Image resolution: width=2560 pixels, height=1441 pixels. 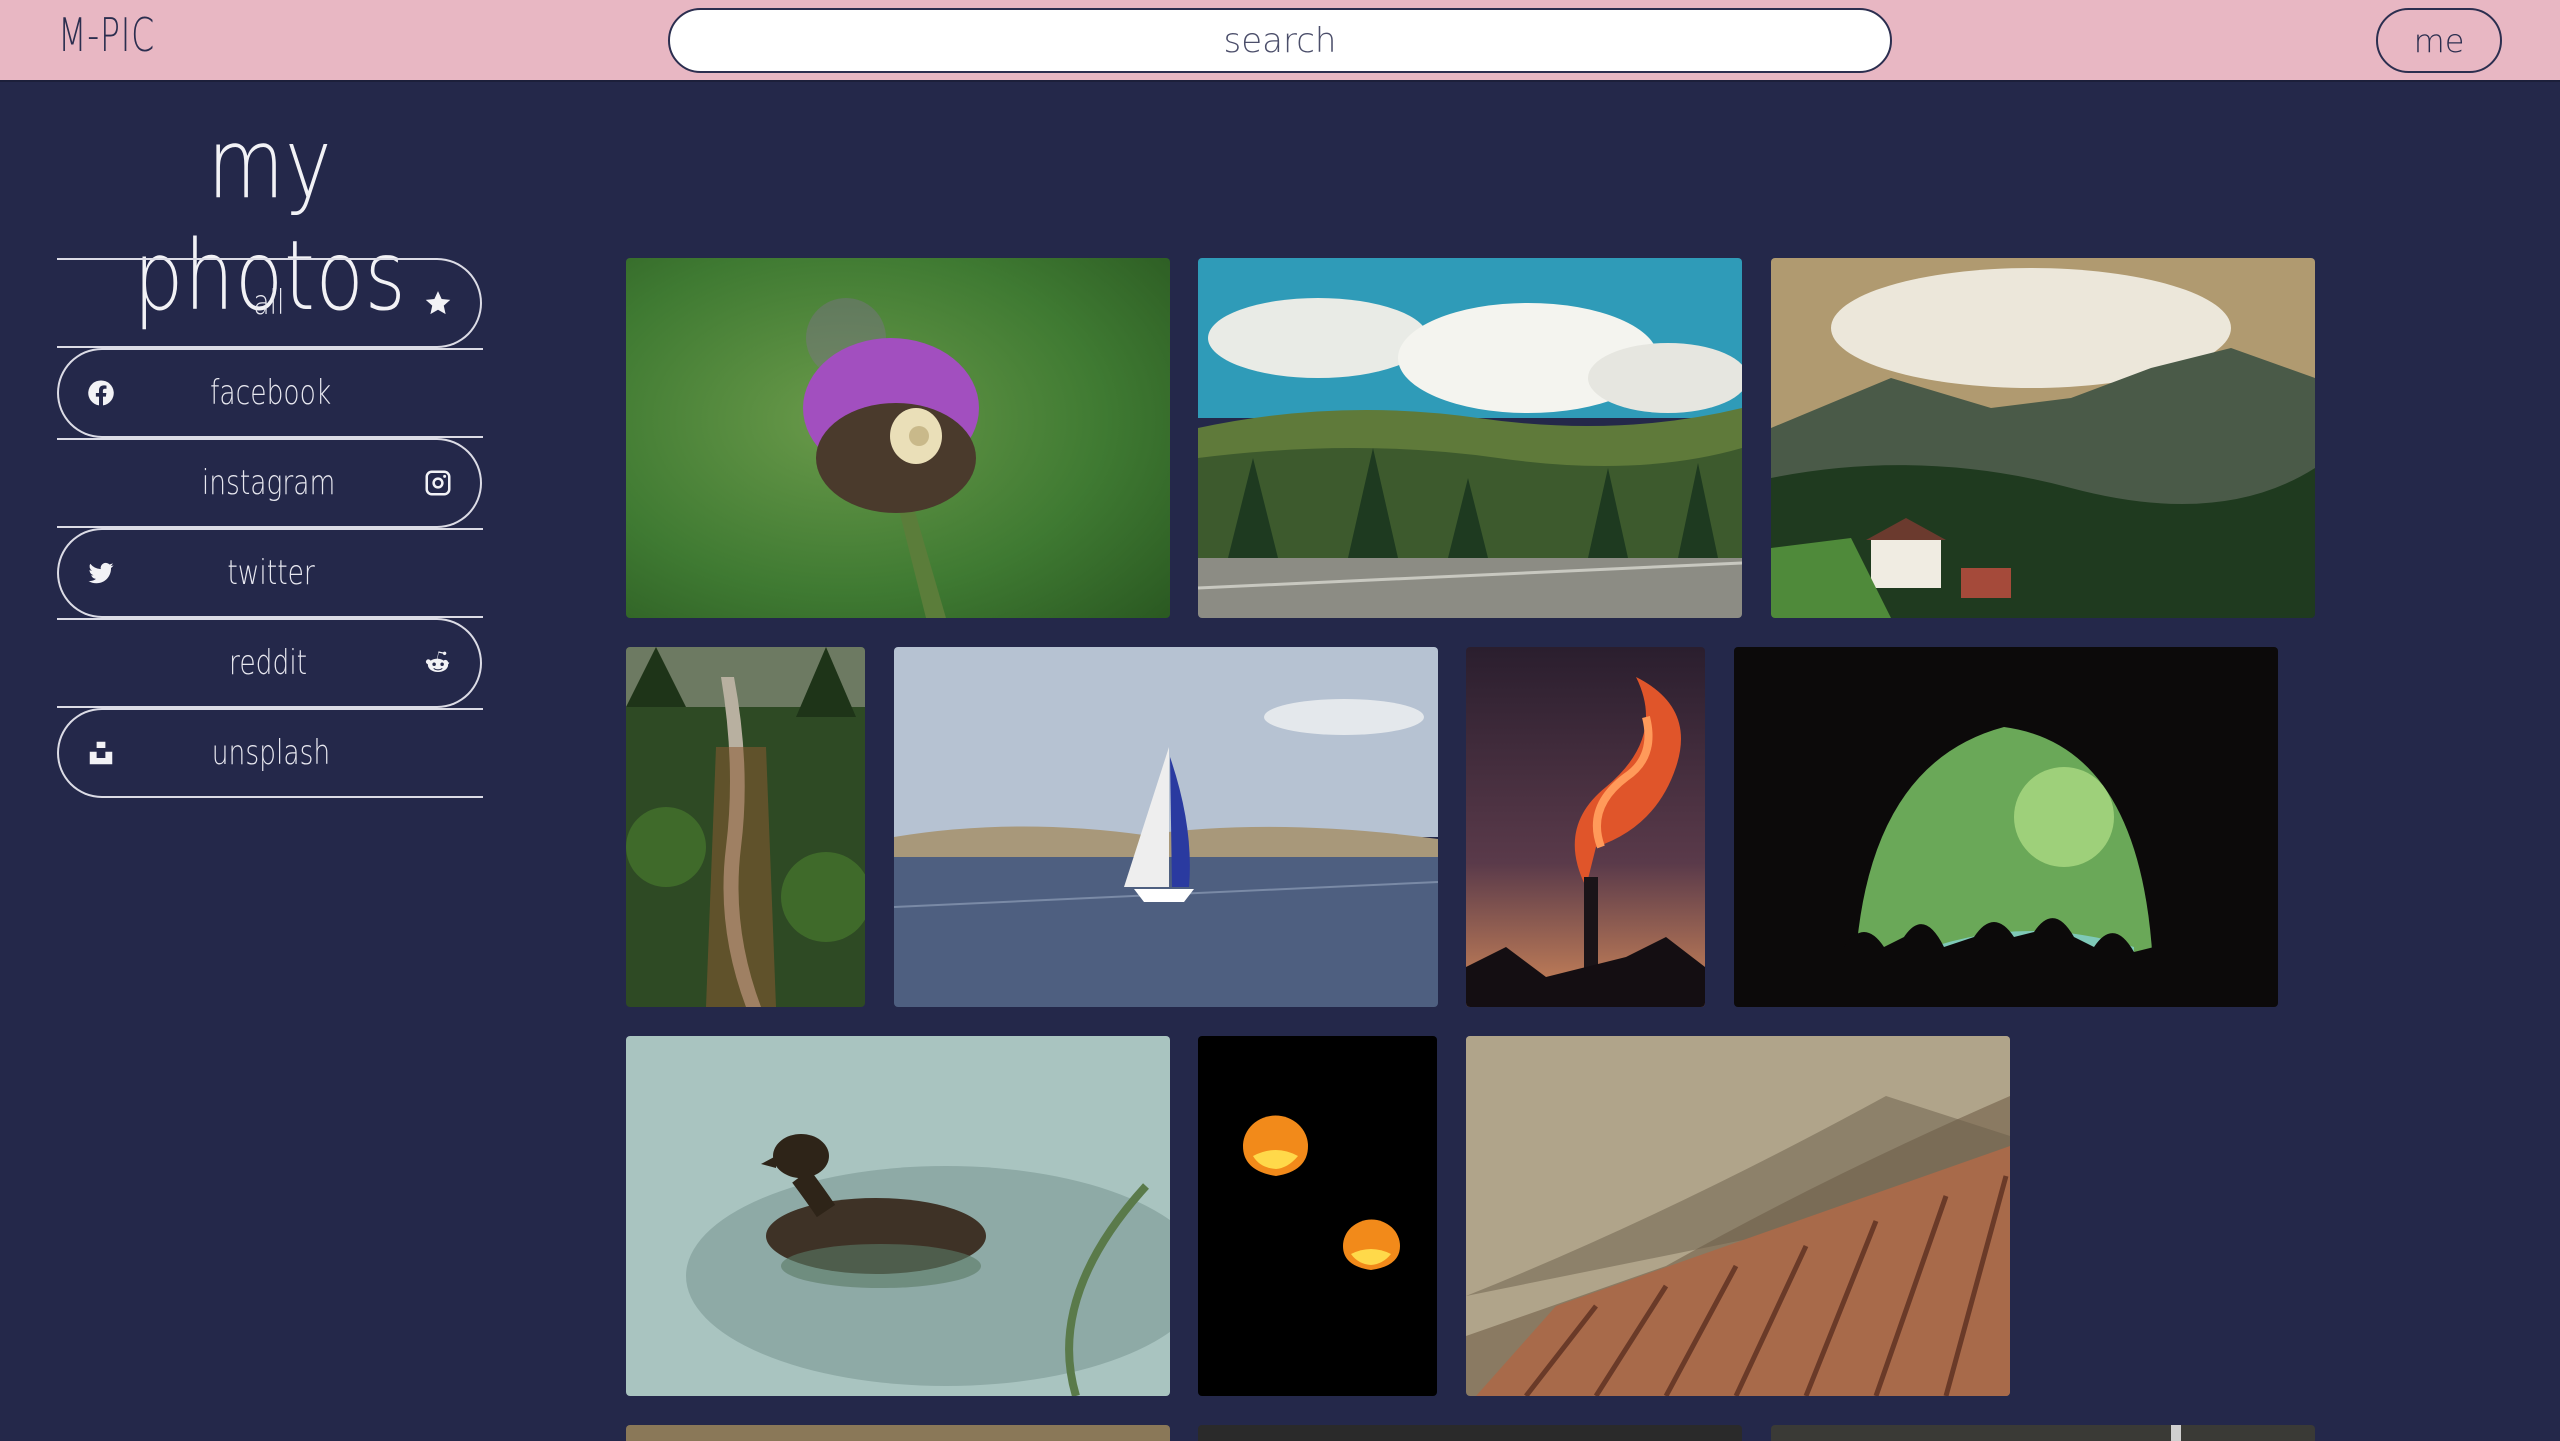 I want to click on me-button: me, so click(x=2439, y=40).